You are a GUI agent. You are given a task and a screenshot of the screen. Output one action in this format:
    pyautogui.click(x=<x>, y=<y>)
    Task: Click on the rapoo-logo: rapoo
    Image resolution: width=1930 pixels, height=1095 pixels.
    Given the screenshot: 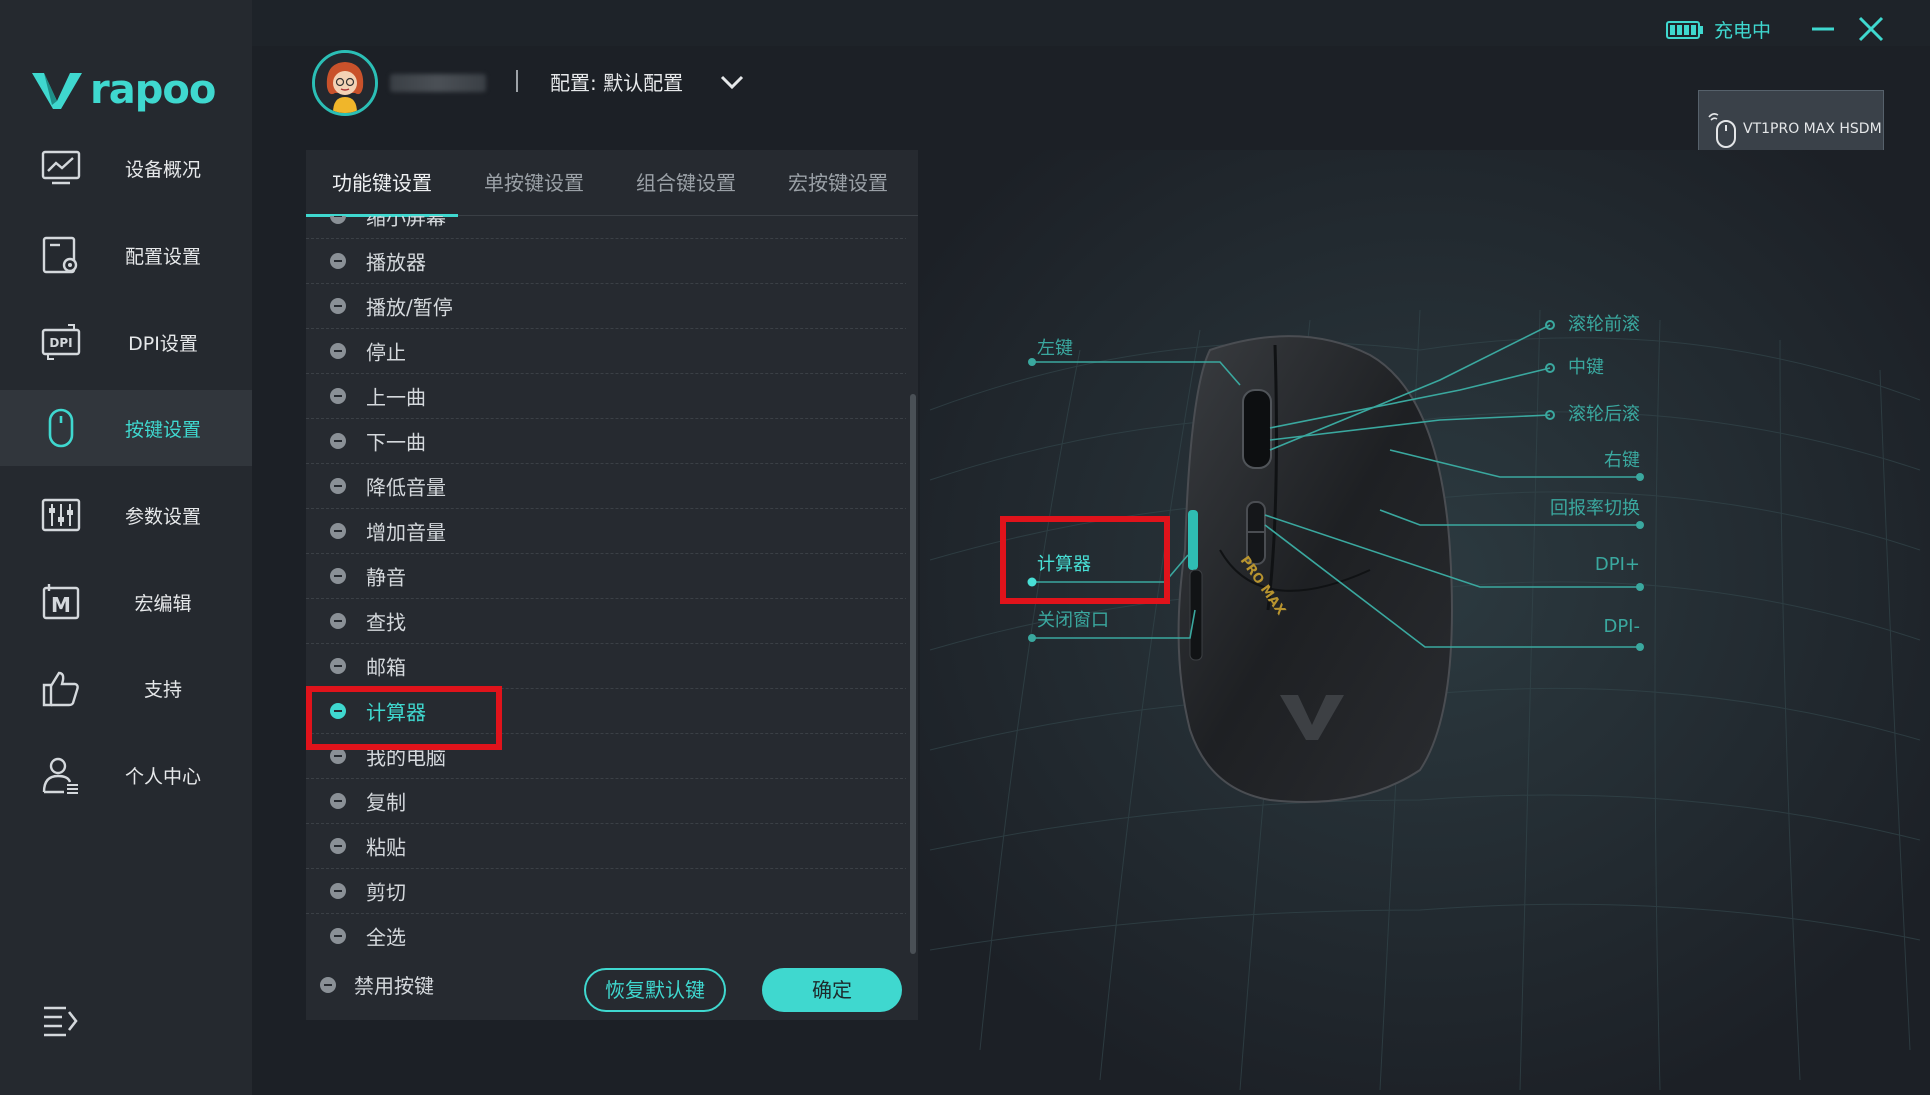 What is the action you would take?
    pyautogui.click(x=125, y=90)
    